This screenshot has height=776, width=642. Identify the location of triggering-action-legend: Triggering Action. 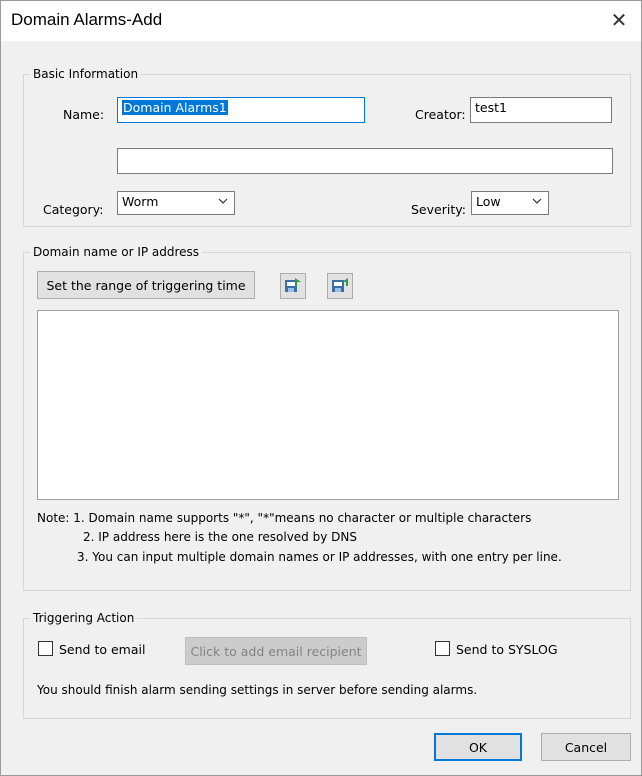
(84, 618).